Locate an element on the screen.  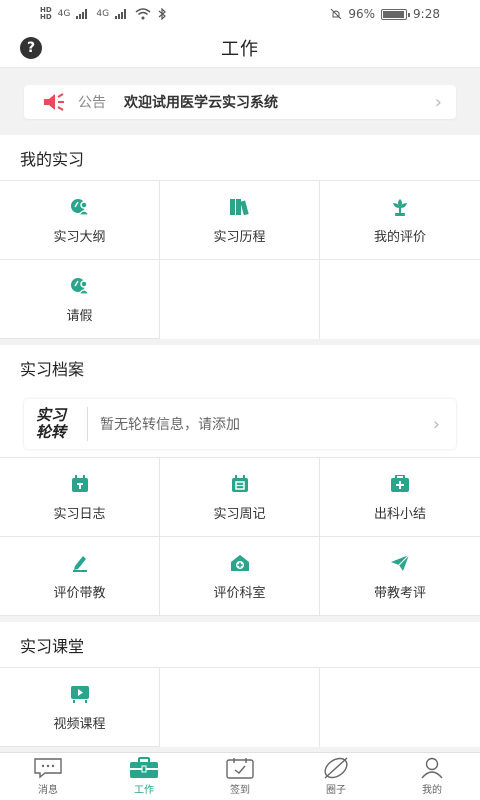
notice-area: 公告 欢迎试用医学云实习系统 › is located at coordinates (240, 101).